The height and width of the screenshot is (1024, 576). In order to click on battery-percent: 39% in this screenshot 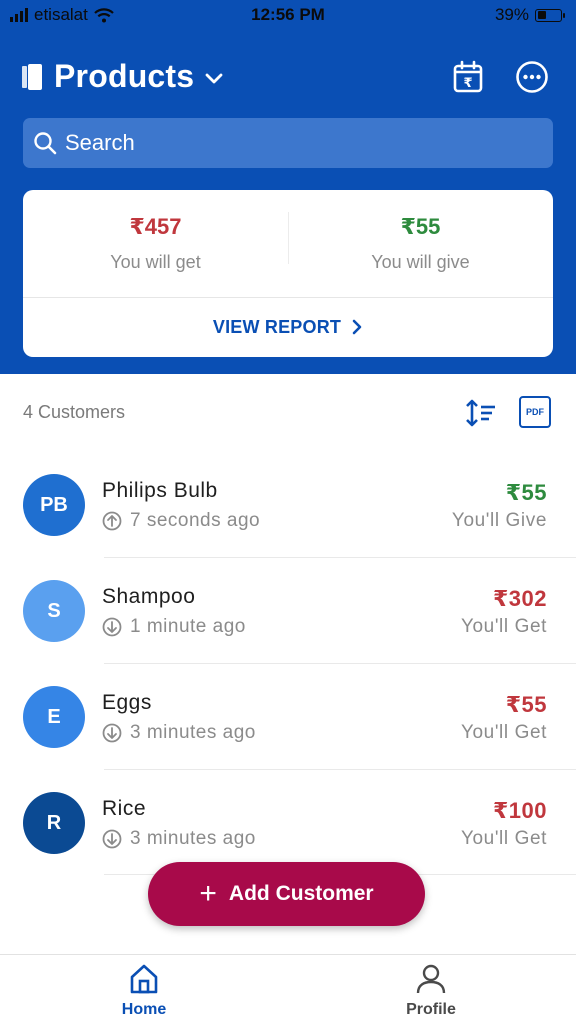, I will do `click(511, 14)`.